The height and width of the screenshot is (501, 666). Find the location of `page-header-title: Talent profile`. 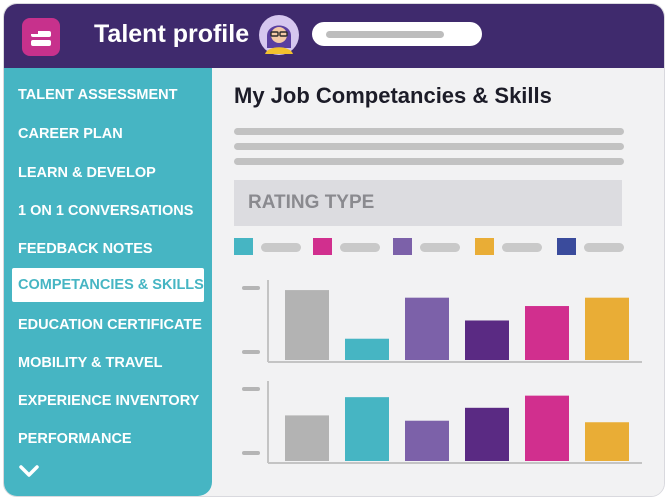

page-header-title: Talent profile is located at coordinates (172, 34).